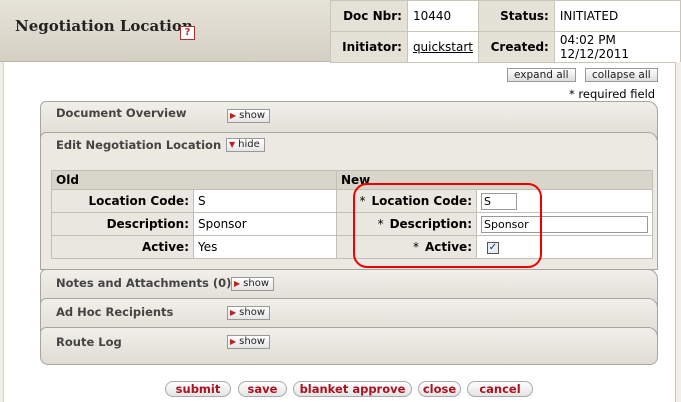 This screenshot has width=681, height=402. Describe the element at coordinates (249, 342) in the screenshot. I see `route-log-show-button: ▶ show` at that location.